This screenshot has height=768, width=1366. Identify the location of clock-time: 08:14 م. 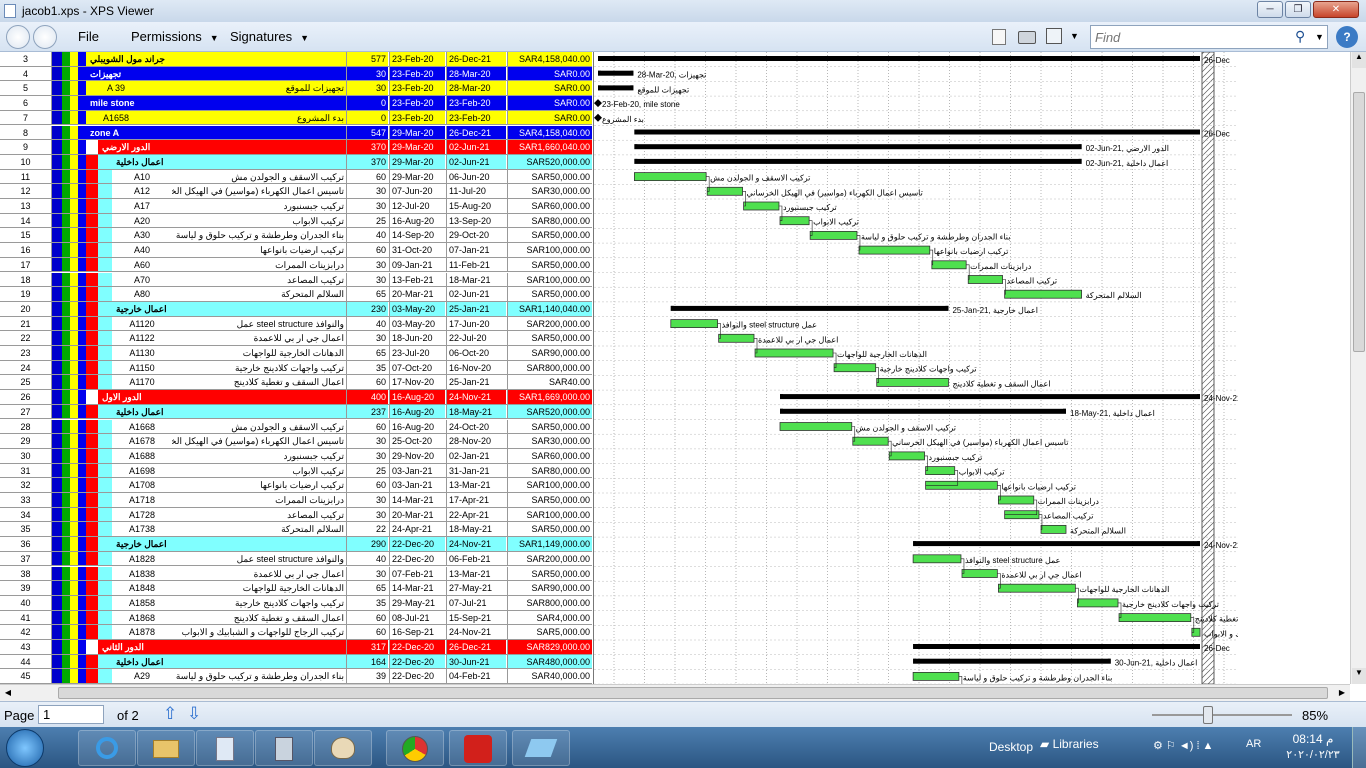
(1313, 739).